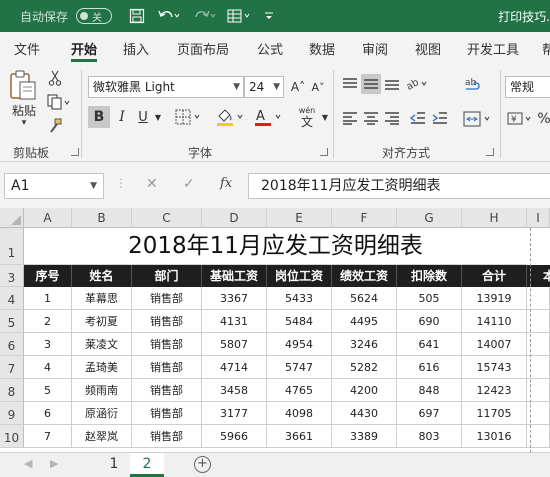 The height and width of the screenshot is (477, 550). I want to click on cut-icon, so click(55, 78).